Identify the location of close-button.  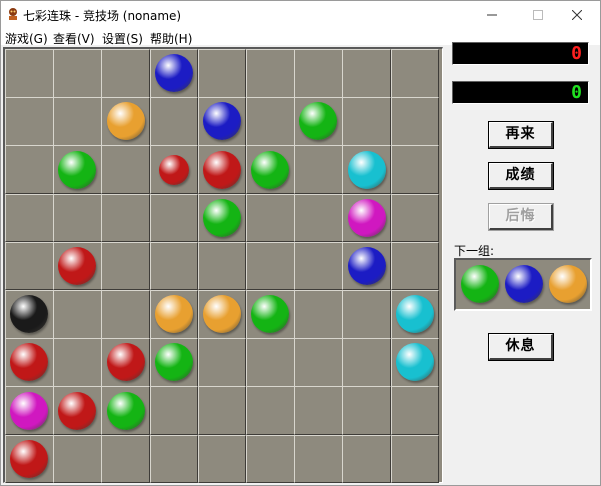
(577, 15).